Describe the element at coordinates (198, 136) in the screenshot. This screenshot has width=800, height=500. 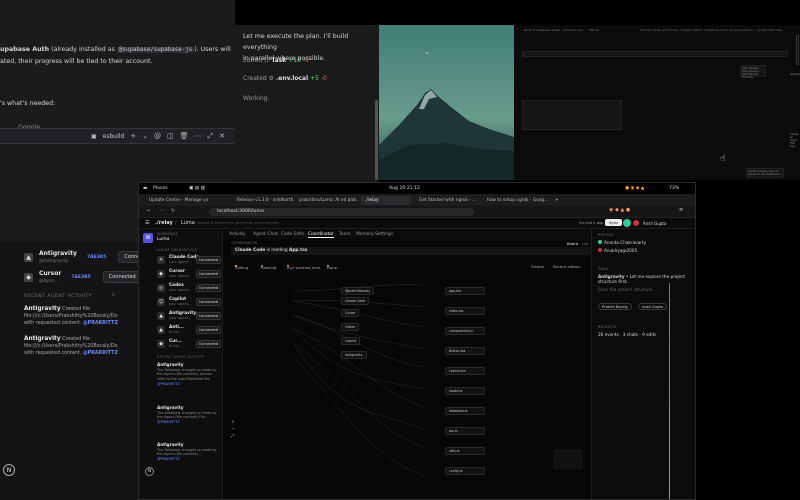
I see `more-icon: ⋯` at that location.